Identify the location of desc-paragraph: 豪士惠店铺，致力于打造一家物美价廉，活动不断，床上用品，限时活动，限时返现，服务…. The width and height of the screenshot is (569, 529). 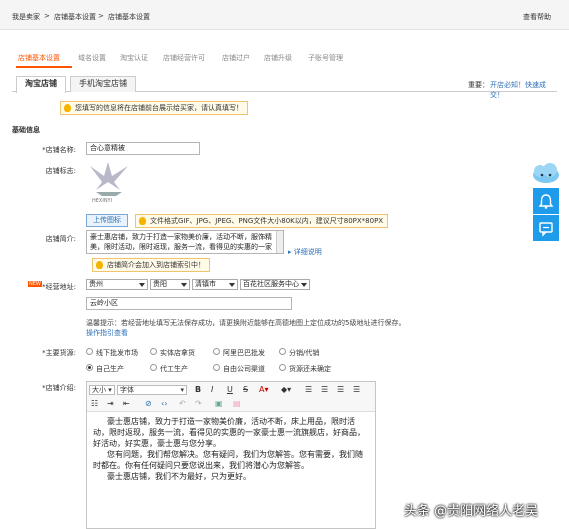
(229, 432).